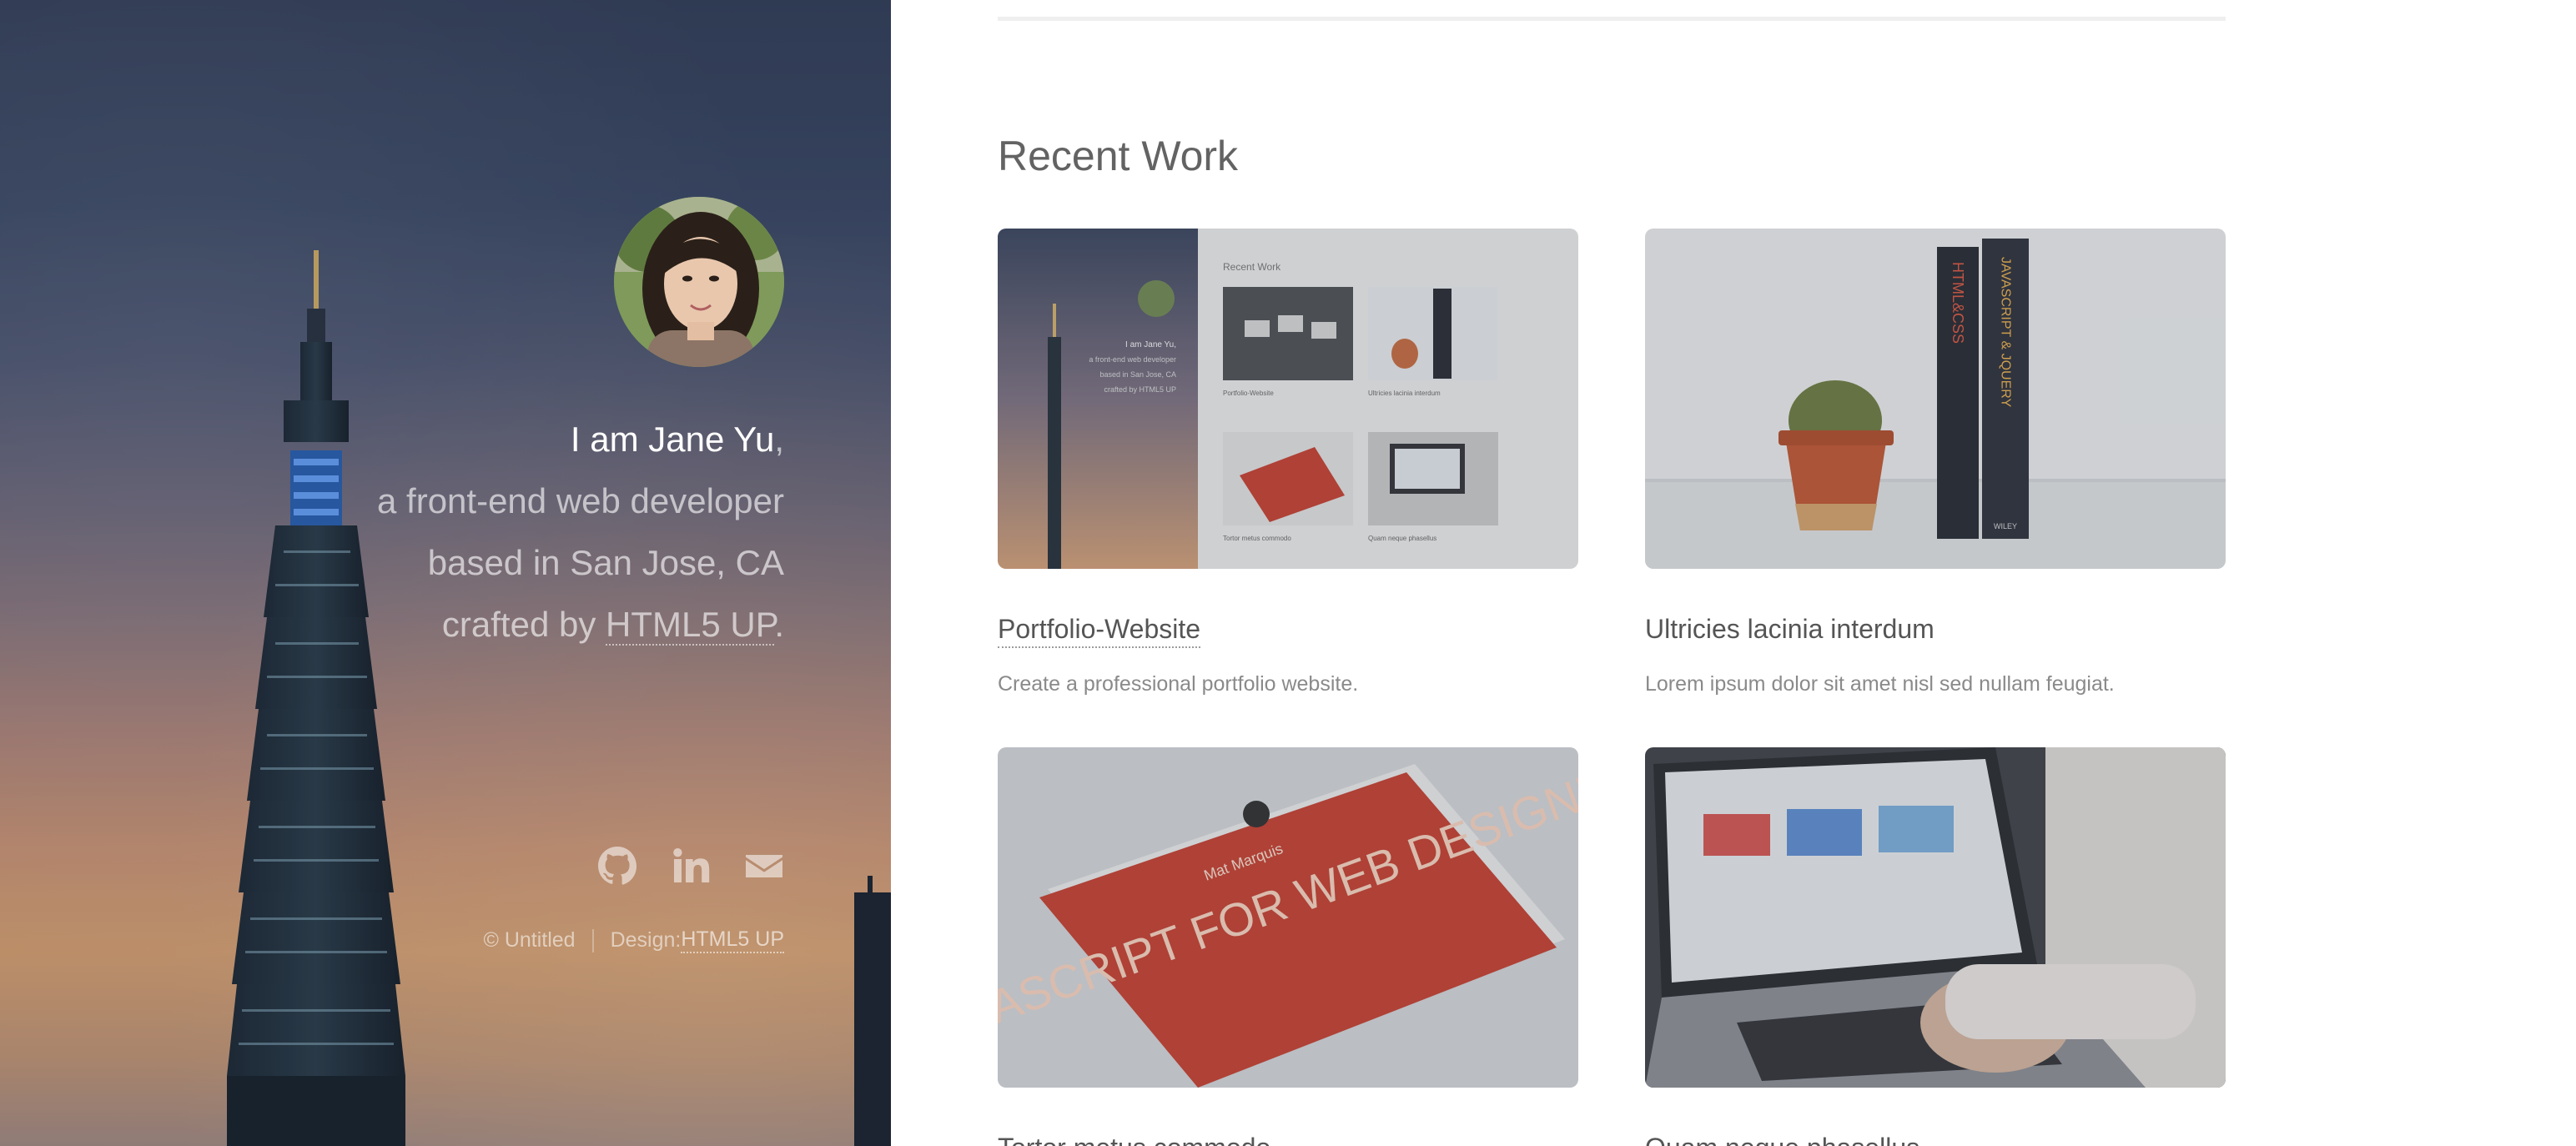 The height and width of the screenshot is (1146, 2576). Describe the element at coordinates (1612, 19) in the screenshot. I see `divider-line` at that location.